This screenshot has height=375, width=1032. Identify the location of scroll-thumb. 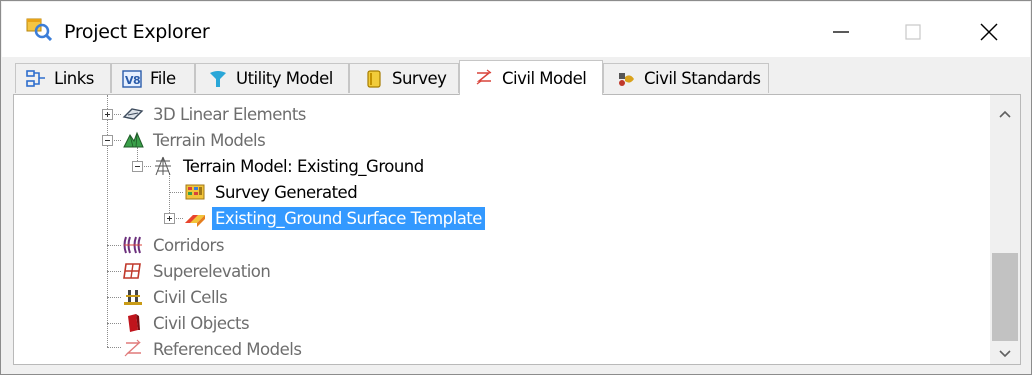
(1005, 297).